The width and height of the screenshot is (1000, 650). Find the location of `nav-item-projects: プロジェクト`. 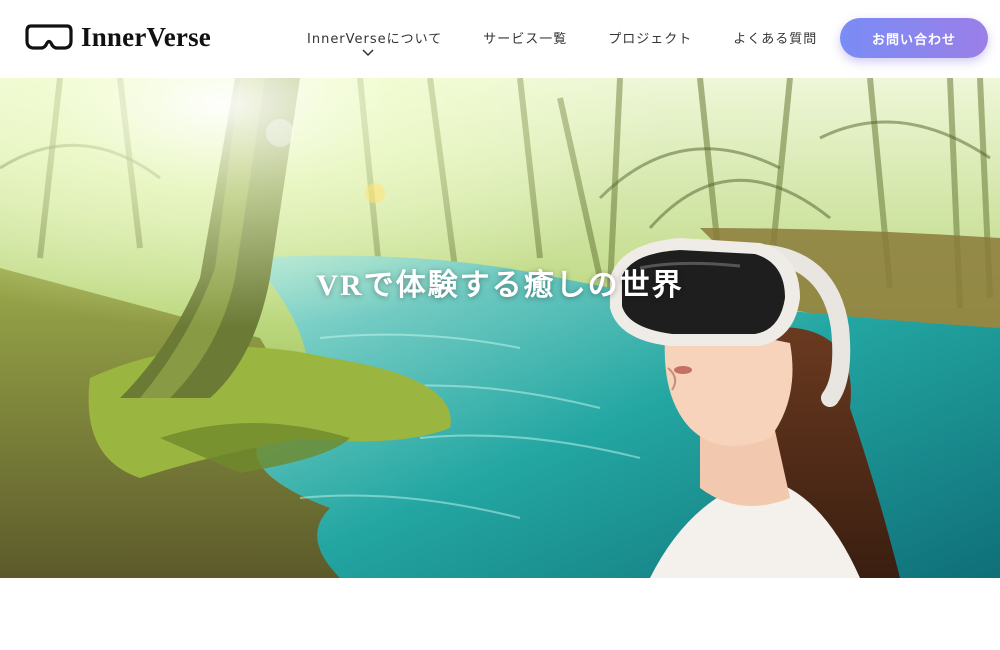

nav-item-projects: プロジェクト is located at coordinates (650, 37).